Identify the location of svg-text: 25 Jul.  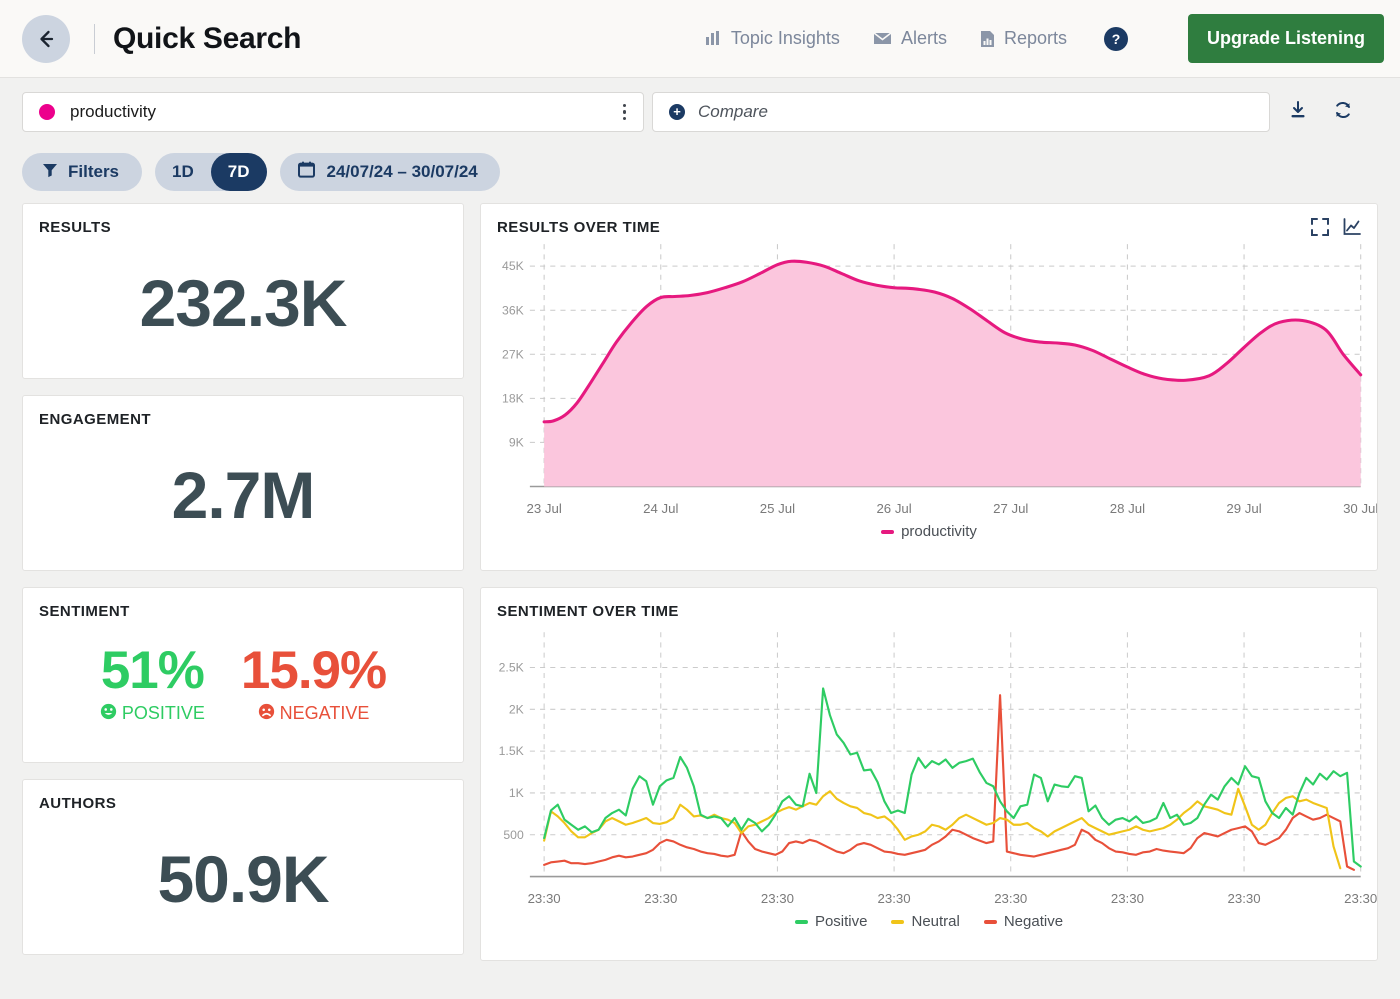
(777, 508).